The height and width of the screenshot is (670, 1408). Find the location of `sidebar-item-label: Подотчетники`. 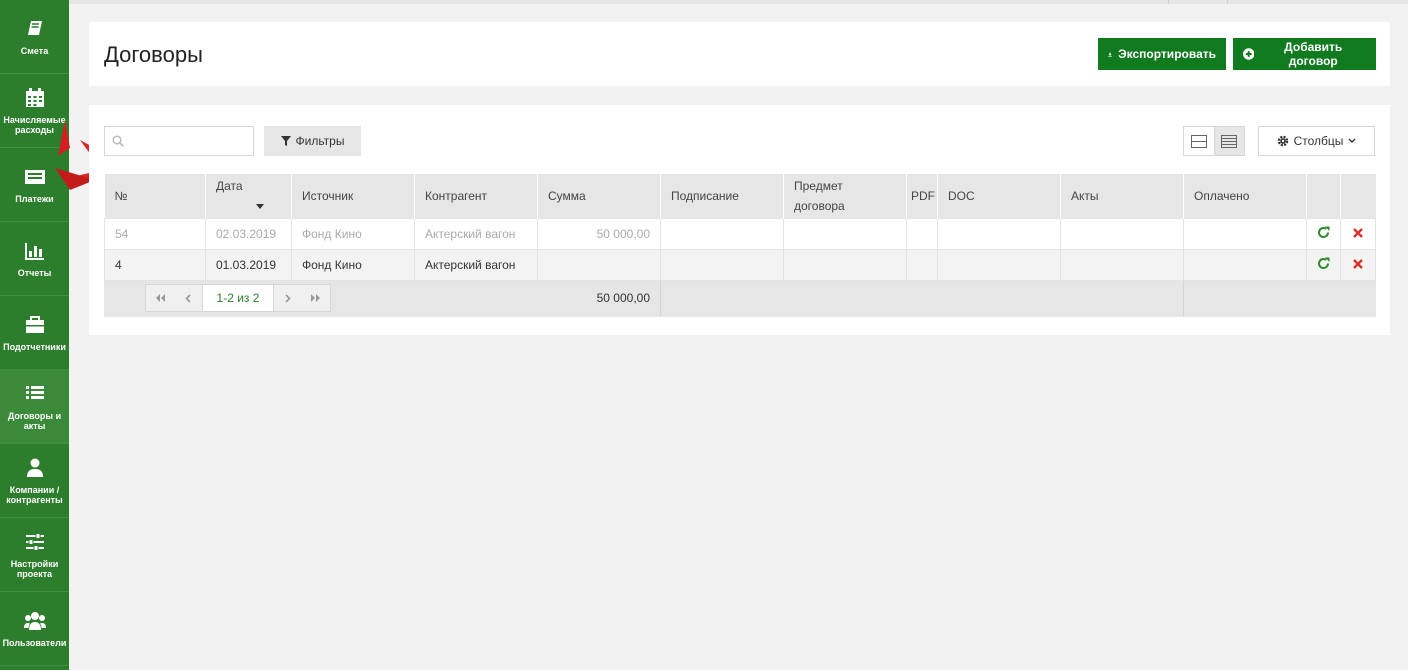

sidebar-item-label: Подотчетники is located at coordinates (34, 346).